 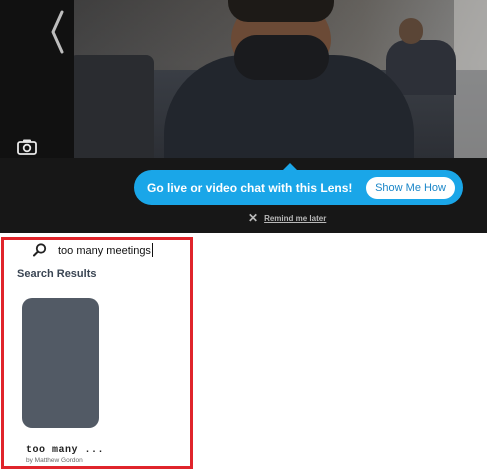 I want to click on remind-later-link: ✕ Remind me later, so click(x=287, y=218).